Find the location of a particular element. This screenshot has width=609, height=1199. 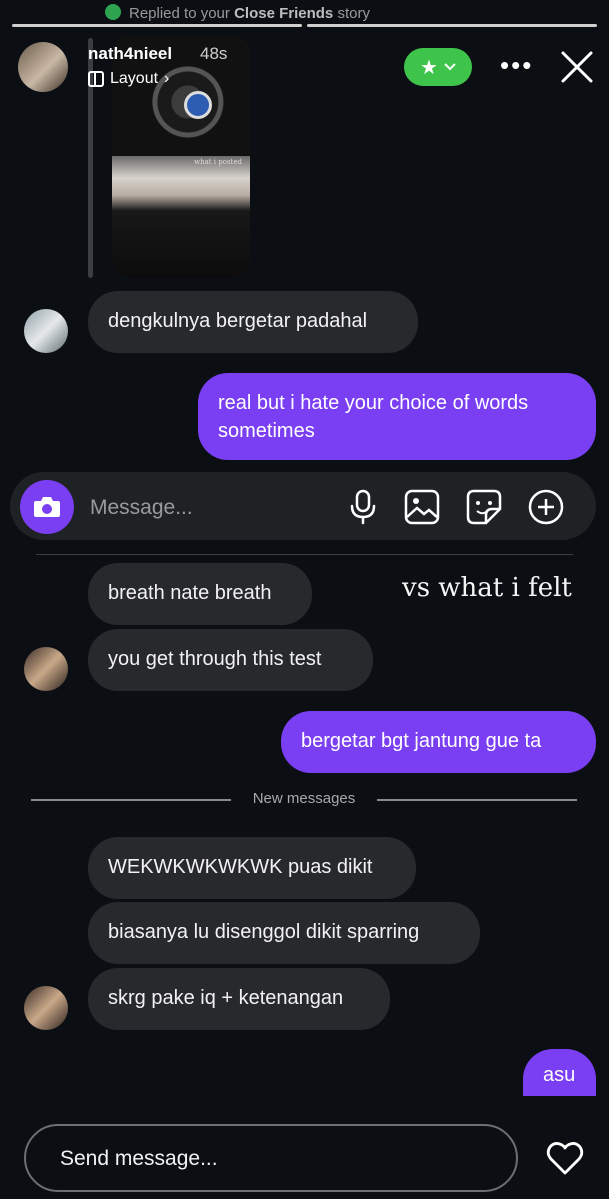

camera-button is located at coordinates (47, 507).